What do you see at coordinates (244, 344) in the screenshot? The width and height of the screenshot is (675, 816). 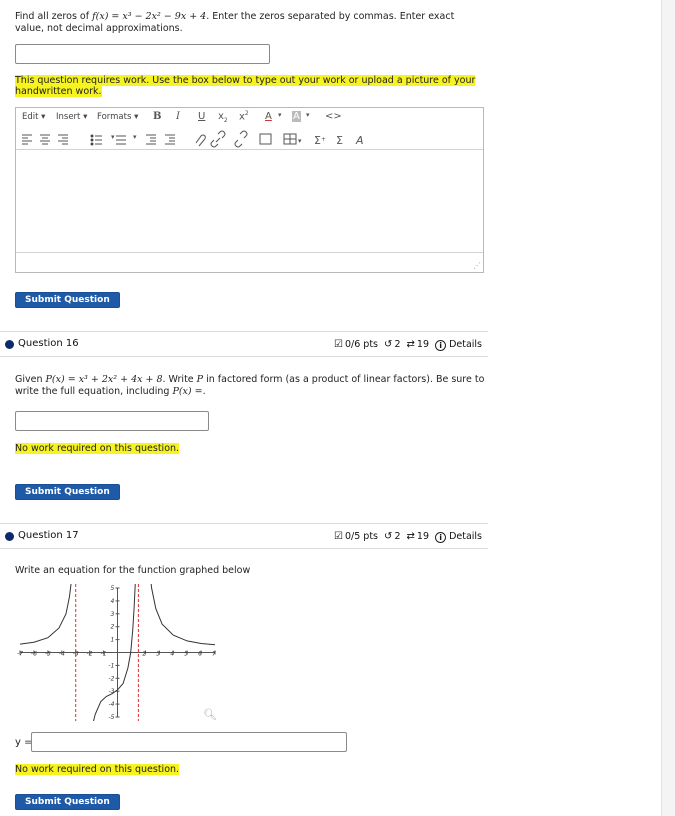 I see `q16-header: Question 16 ☑ 0/6 pts ↺ 2 ⇄ 19 i Details` at bounding box center [244, 344].